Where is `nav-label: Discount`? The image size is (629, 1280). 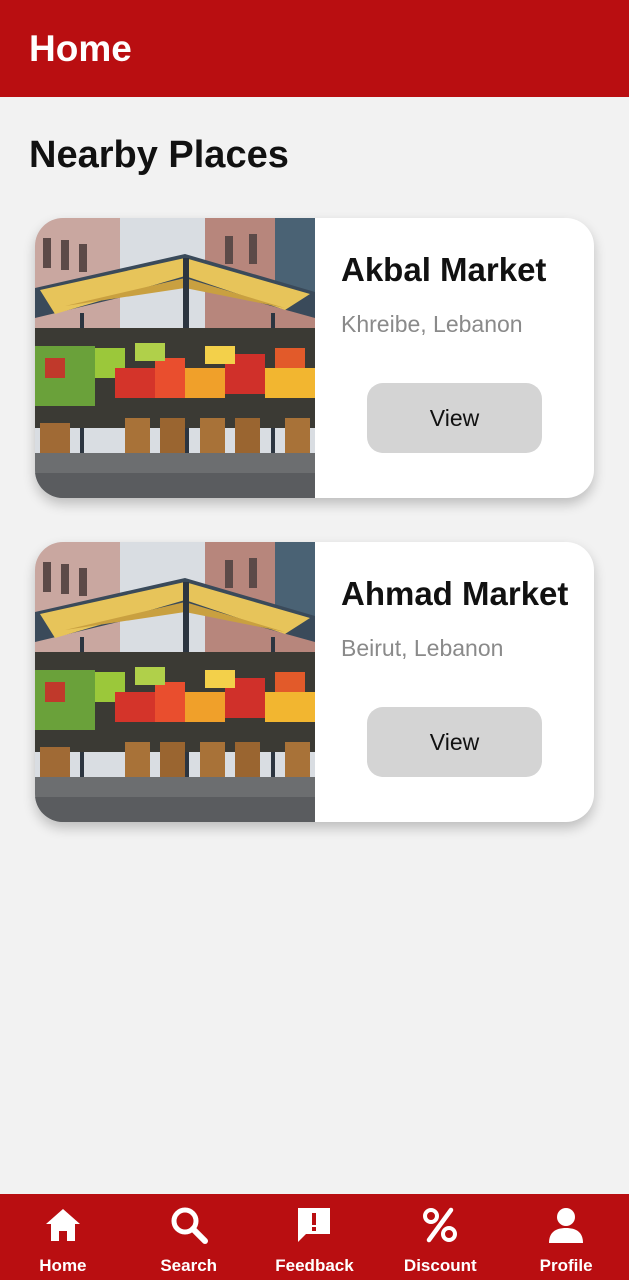
nav-label: Discount is located at coordinates (440, 1265).